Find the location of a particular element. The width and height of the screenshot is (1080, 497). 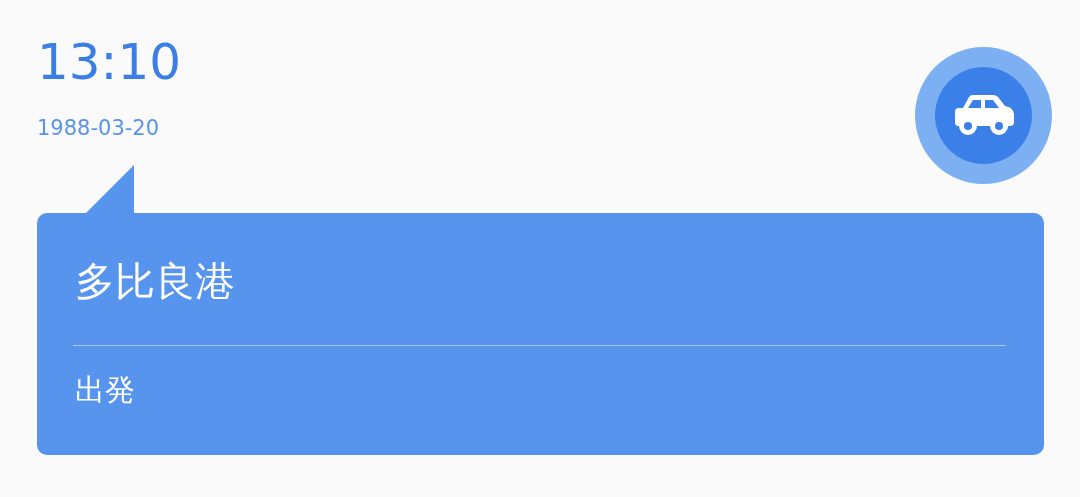

date-text: 1988-03-20 is located at coordinates (99, 128).